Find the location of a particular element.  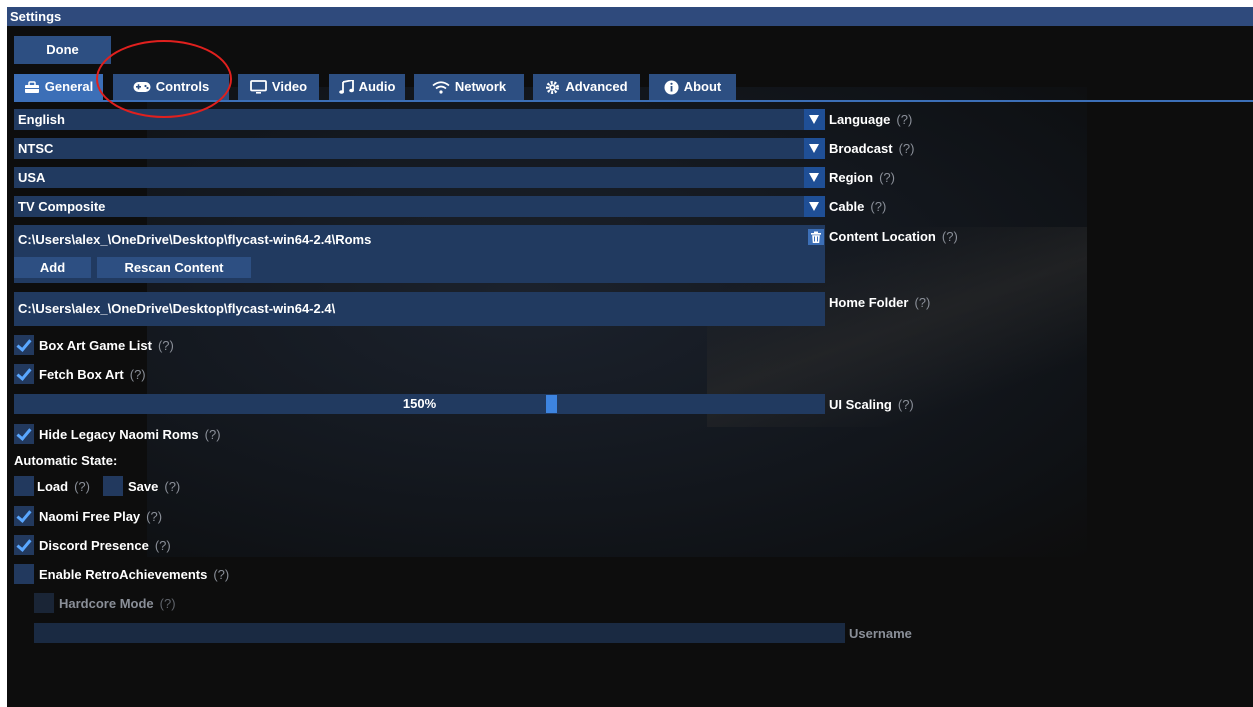

broadcast-label: Broadcast (?) is located at coordinates (872, 148).